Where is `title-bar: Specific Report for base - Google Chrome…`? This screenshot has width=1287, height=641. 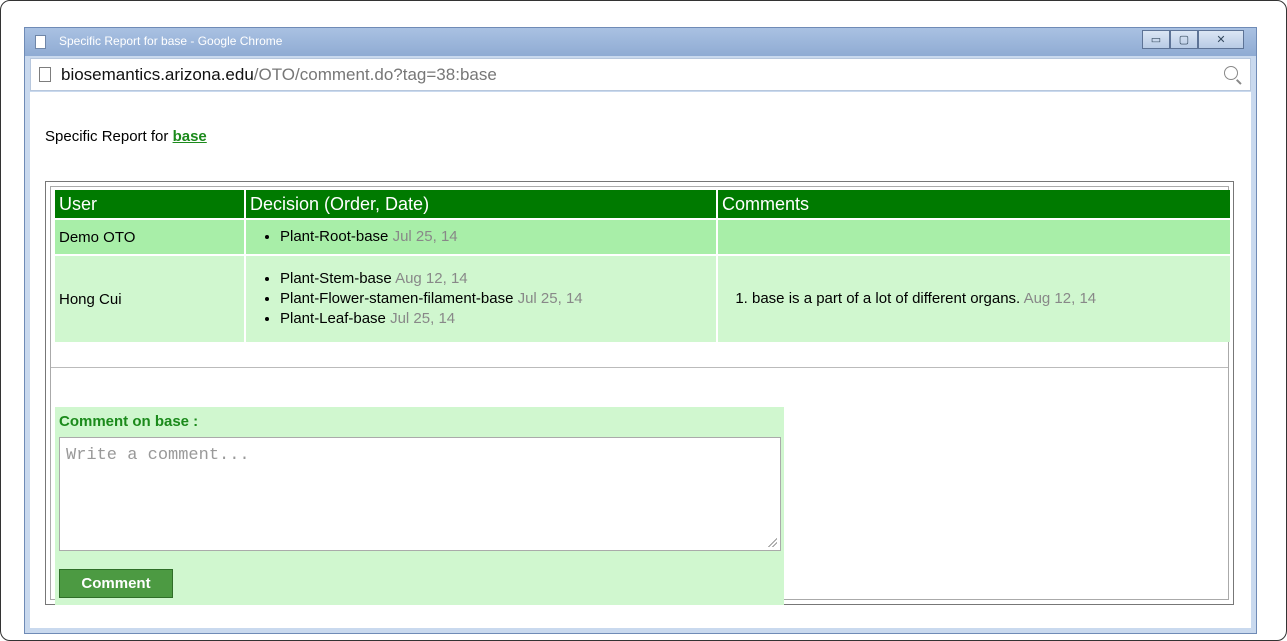
title-bar: Specific Report for base - Google Chrome… is located at coordinates (640, 42).